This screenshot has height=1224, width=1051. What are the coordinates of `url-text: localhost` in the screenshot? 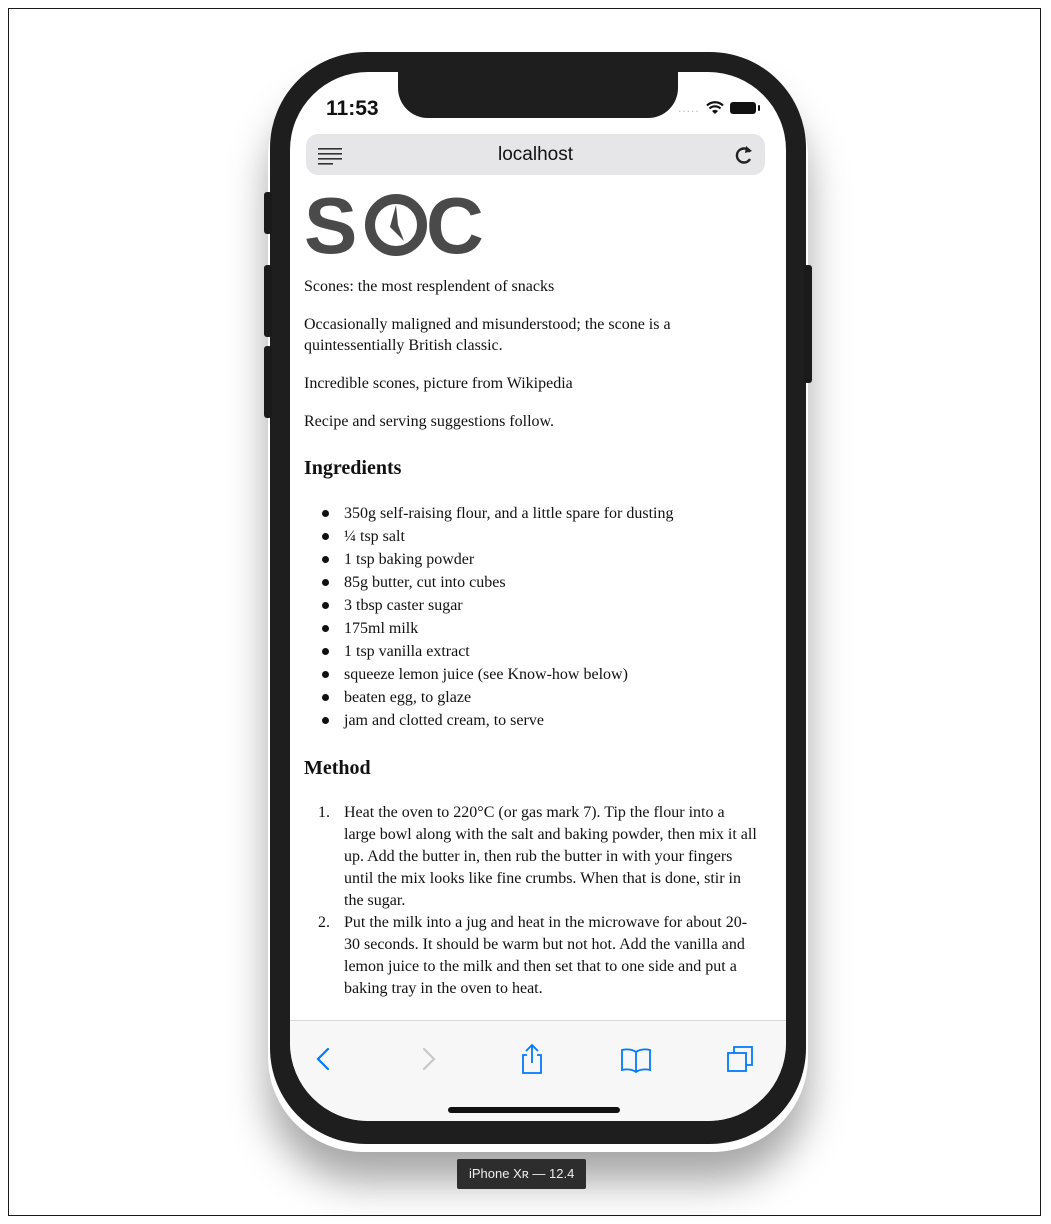 It's located at (535, 155).